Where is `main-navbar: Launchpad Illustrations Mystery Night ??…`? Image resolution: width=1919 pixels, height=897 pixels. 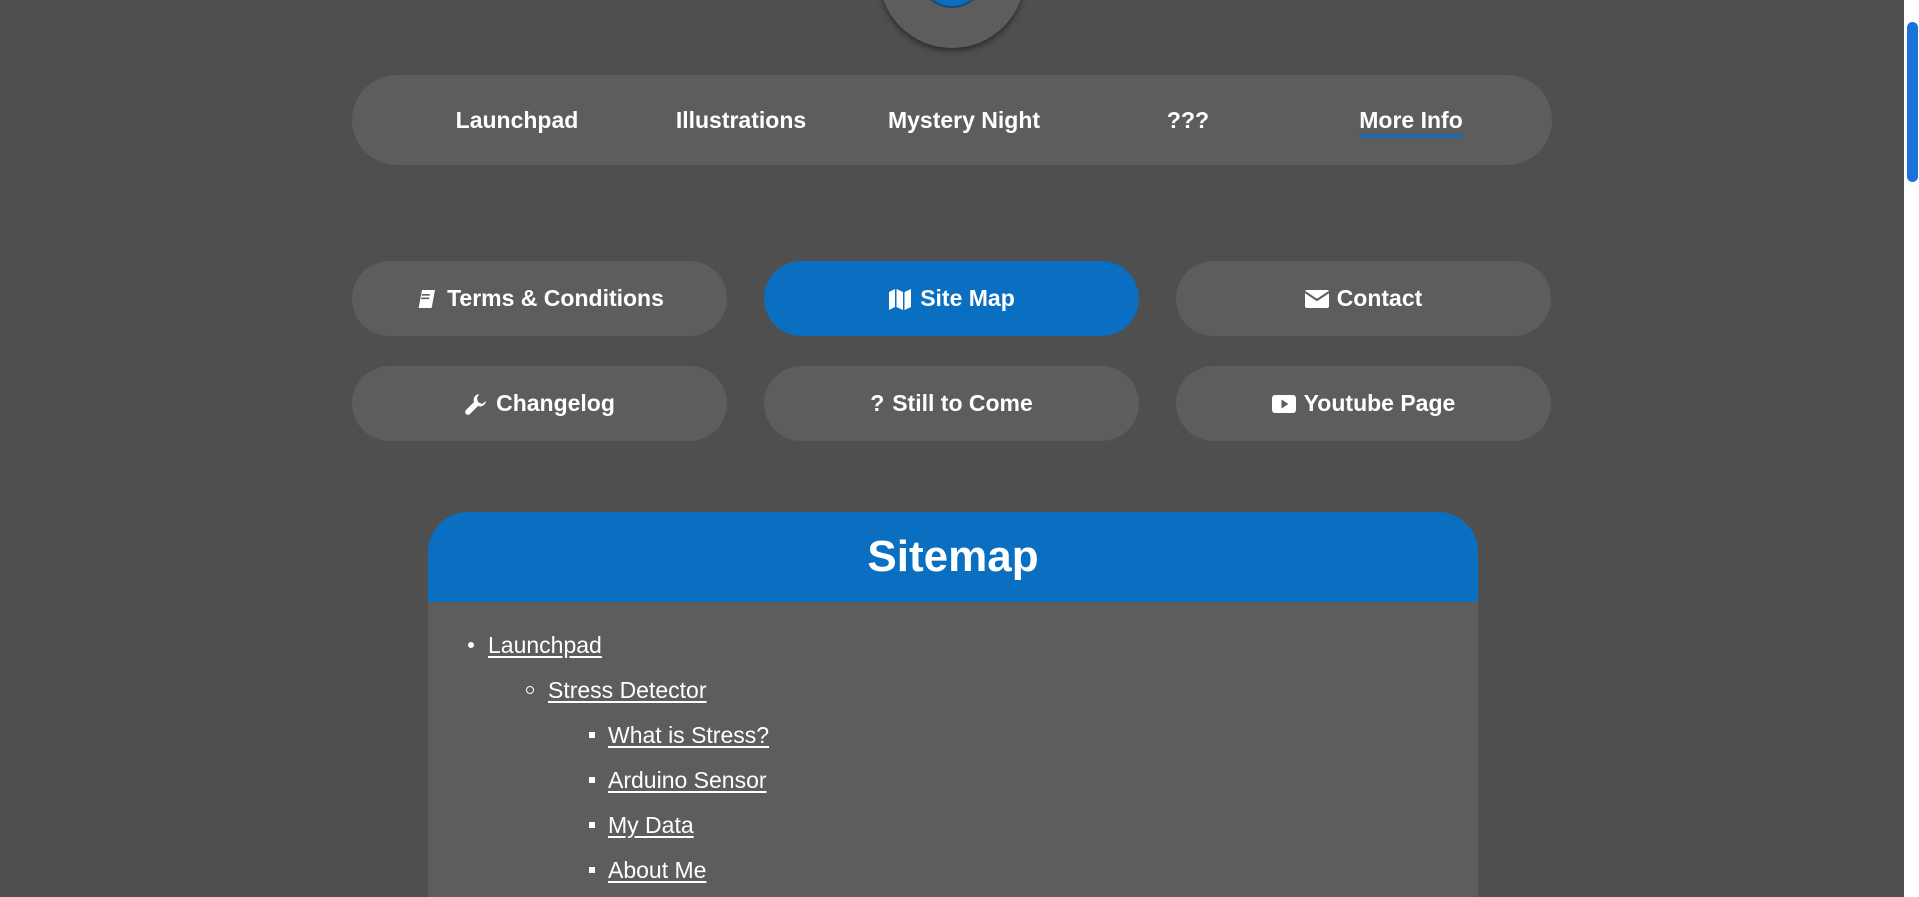
main-navbar: Launchpad Illustrations Mystery Night ??… is located at coordinates (952, 120).